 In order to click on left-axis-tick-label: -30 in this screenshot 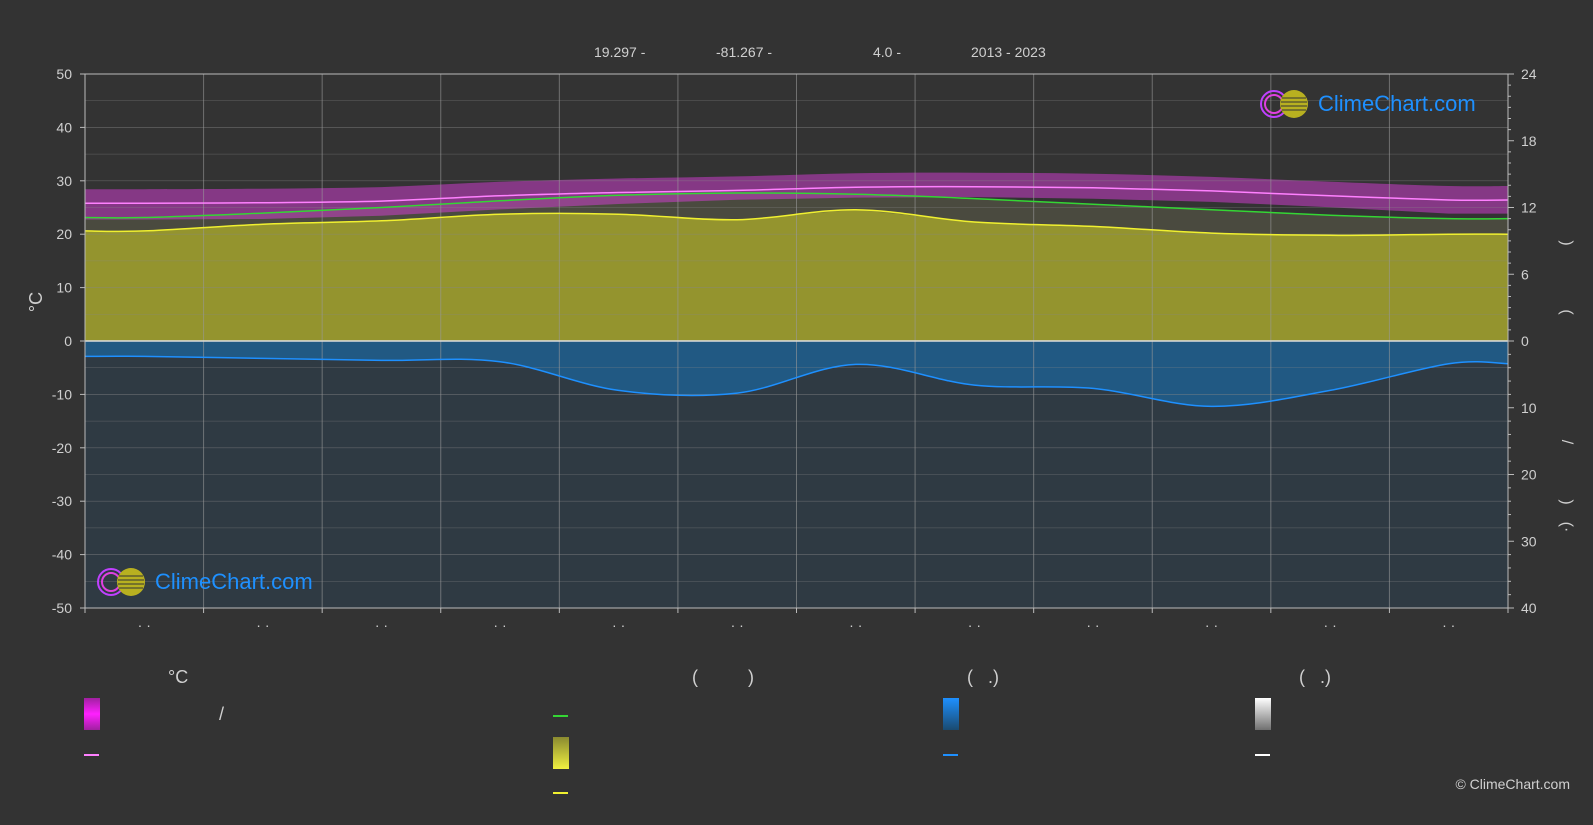, I will do `click(62, 501)`.